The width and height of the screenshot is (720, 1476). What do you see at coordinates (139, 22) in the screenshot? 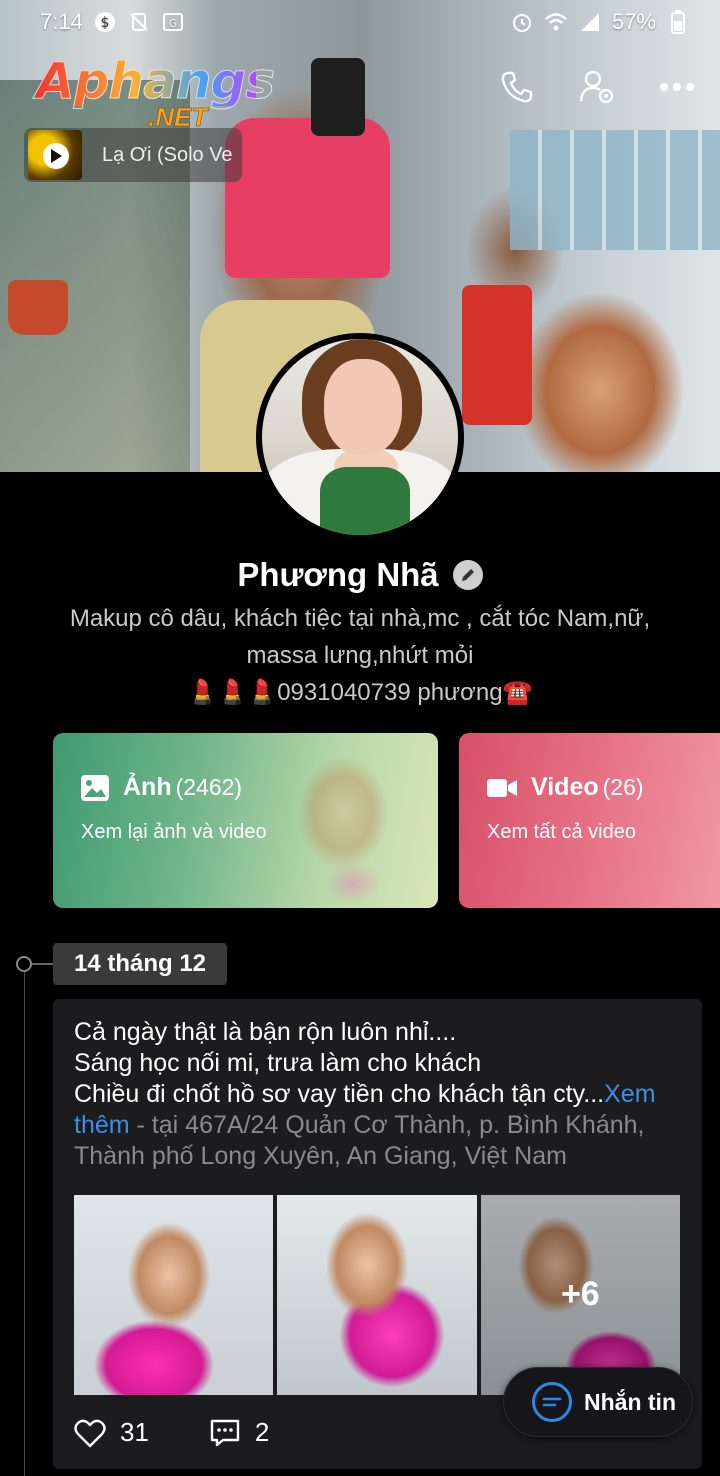
I see `no-sync-icon` at bounding box center [139, 22].